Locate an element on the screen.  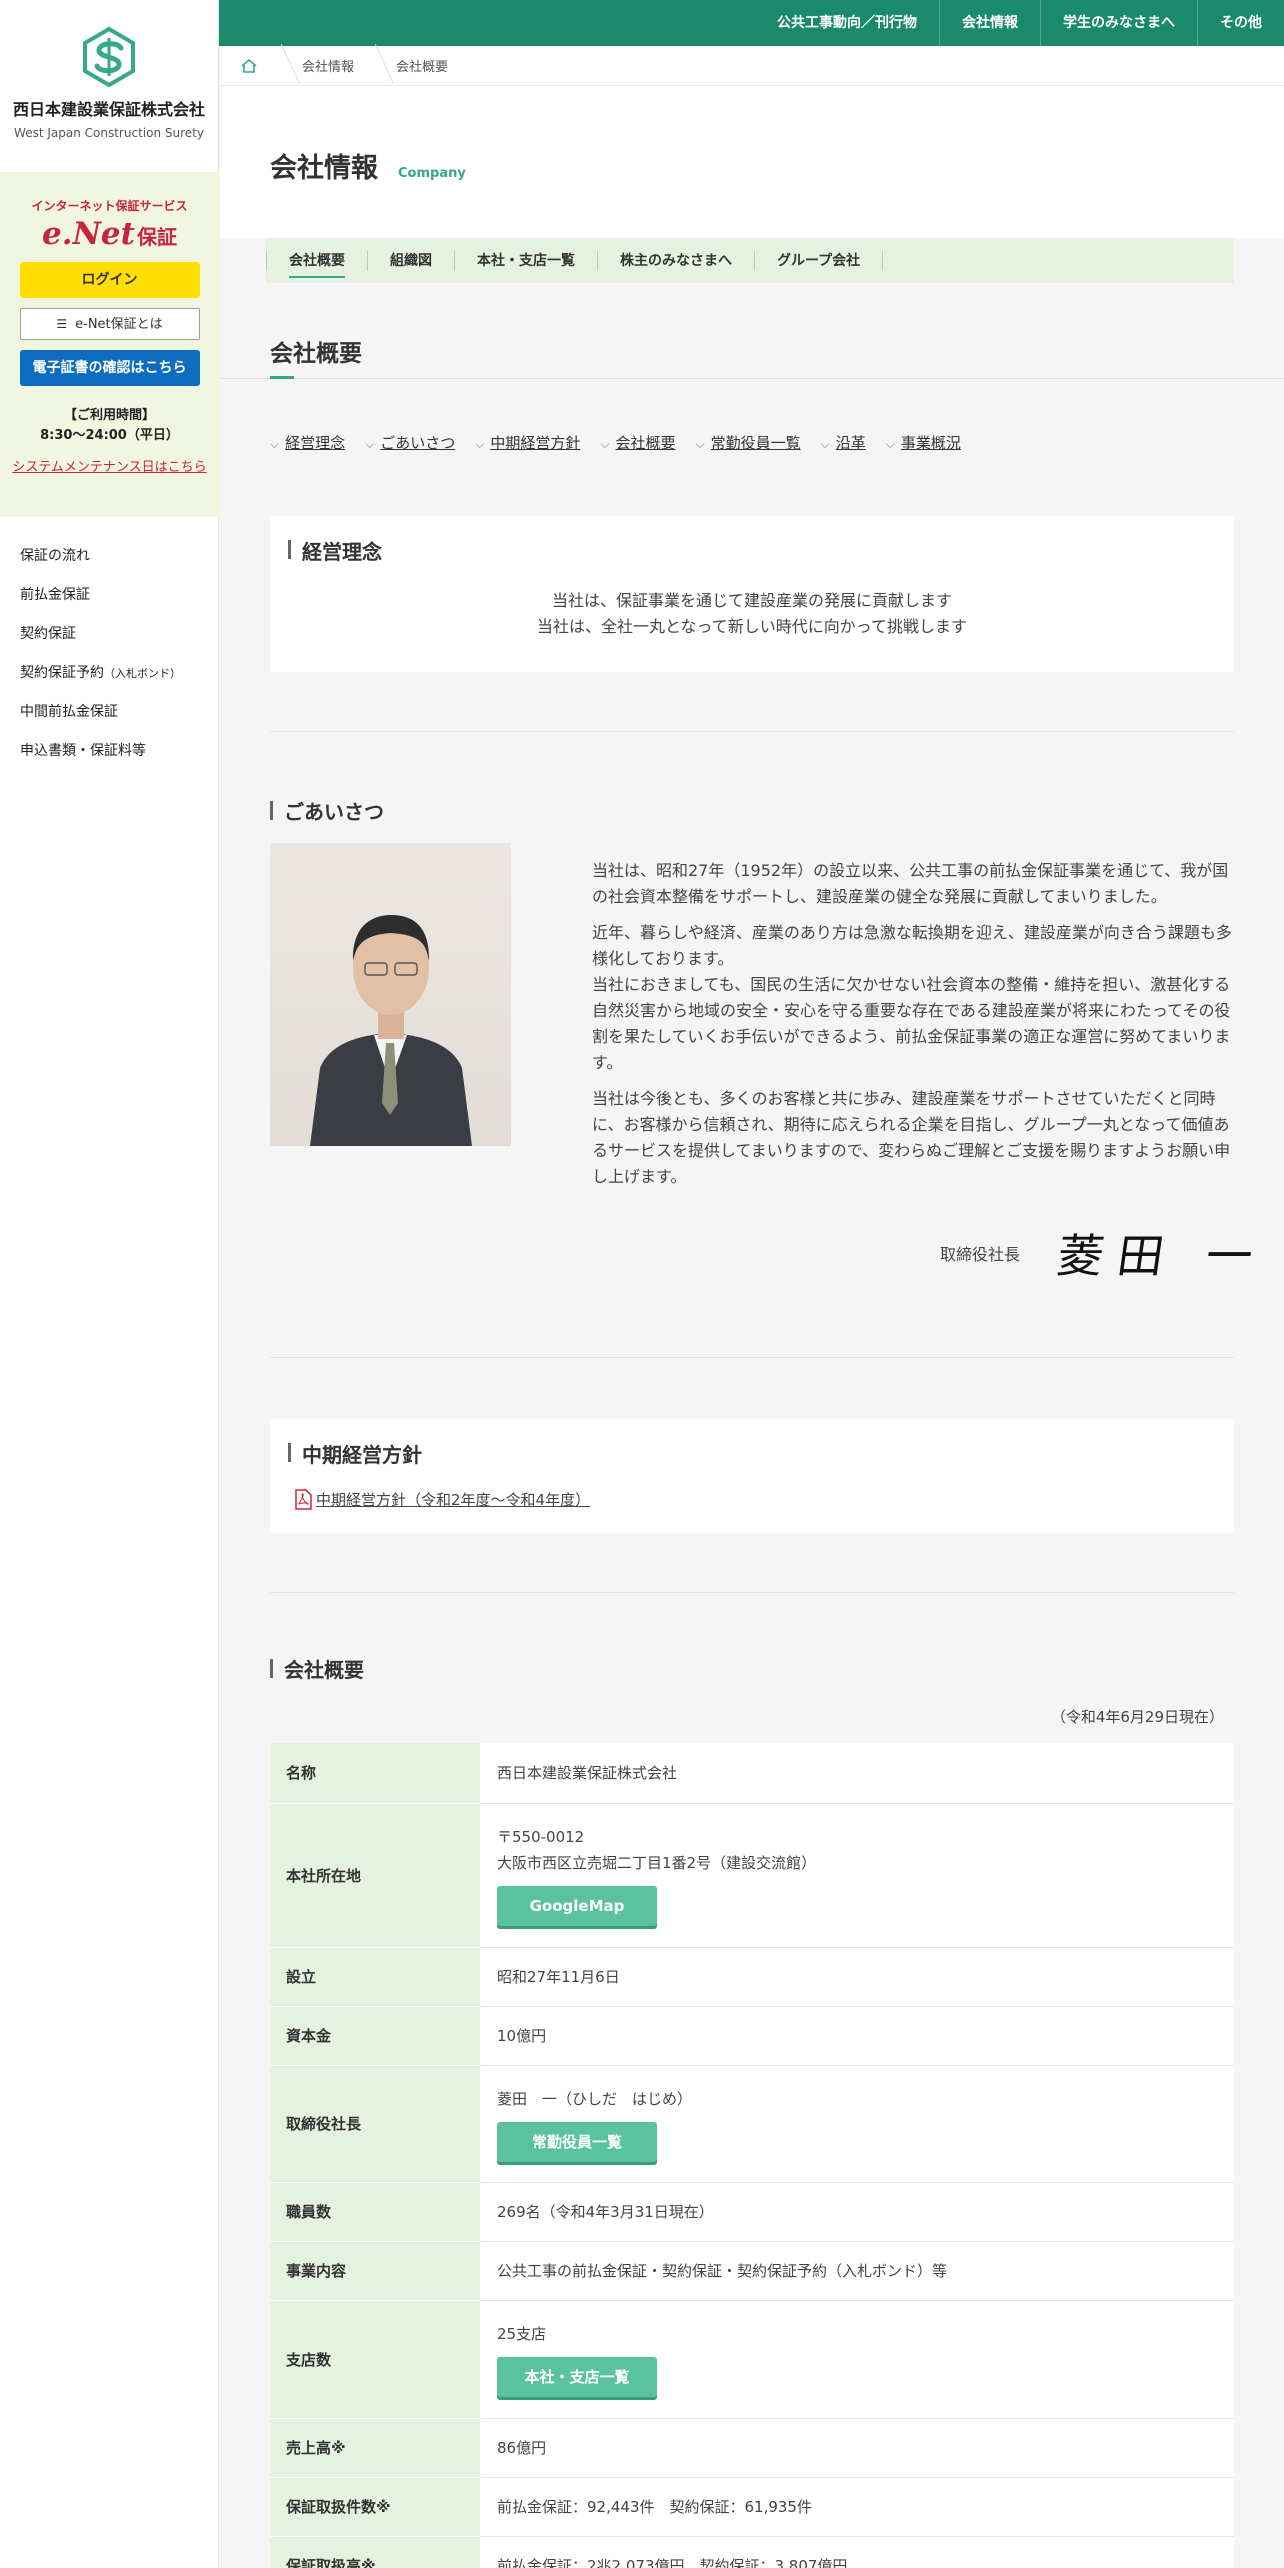
anchor-link-label: 中期経営方針 is located at coordinates (535, 443).